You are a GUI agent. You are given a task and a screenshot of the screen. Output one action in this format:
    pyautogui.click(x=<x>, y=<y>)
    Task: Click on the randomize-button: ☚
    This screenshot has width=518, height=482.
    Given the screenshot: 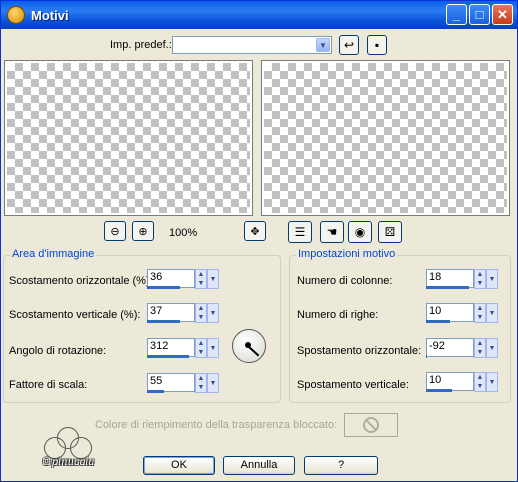 What is the action you would take?
    pyautogui.click(x=332, y=232)
    